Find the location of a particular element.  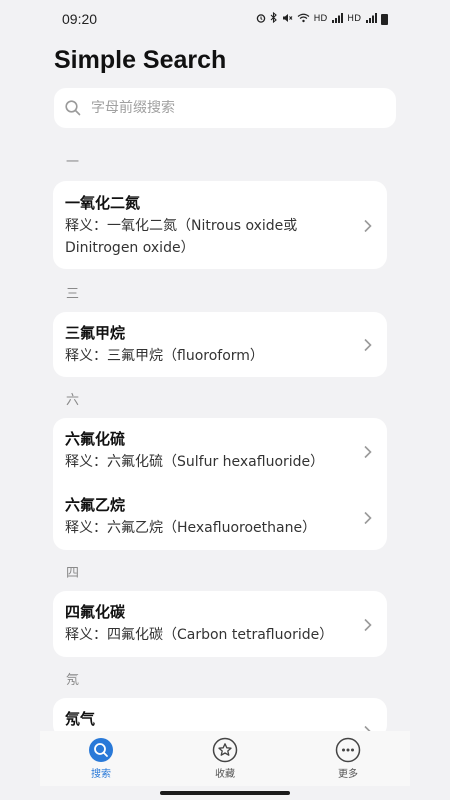

entry-definition: 释义：六氟化硫（Sulfur hexafluoride） is located at coordinates (195, 462).